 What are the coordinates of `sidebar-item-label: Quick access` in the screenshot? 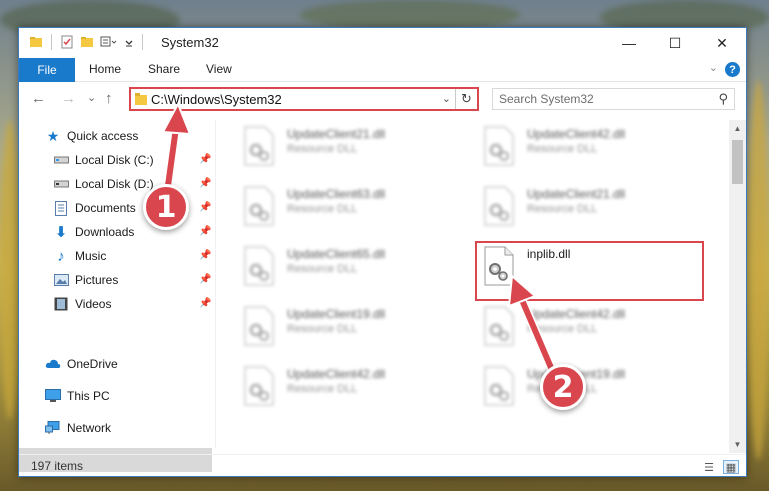 It's located at (103, 136).